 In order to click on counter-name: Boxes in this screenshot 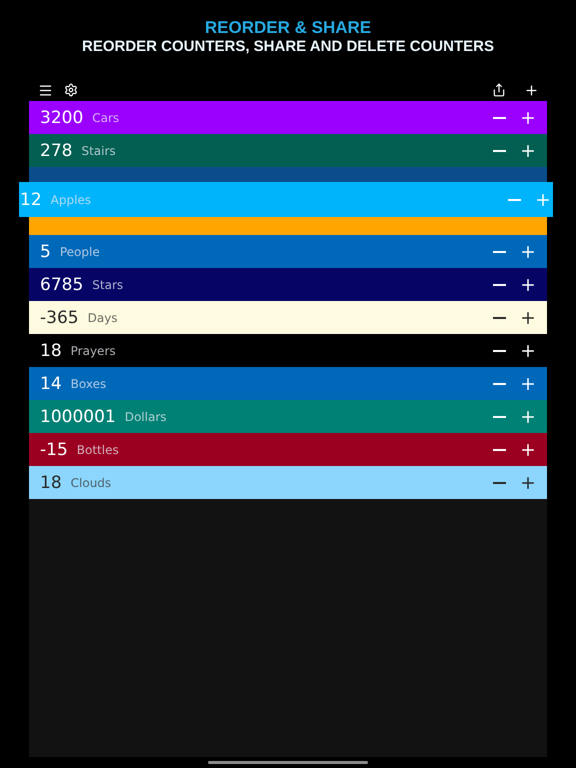, I will do `click(88, 384)`.